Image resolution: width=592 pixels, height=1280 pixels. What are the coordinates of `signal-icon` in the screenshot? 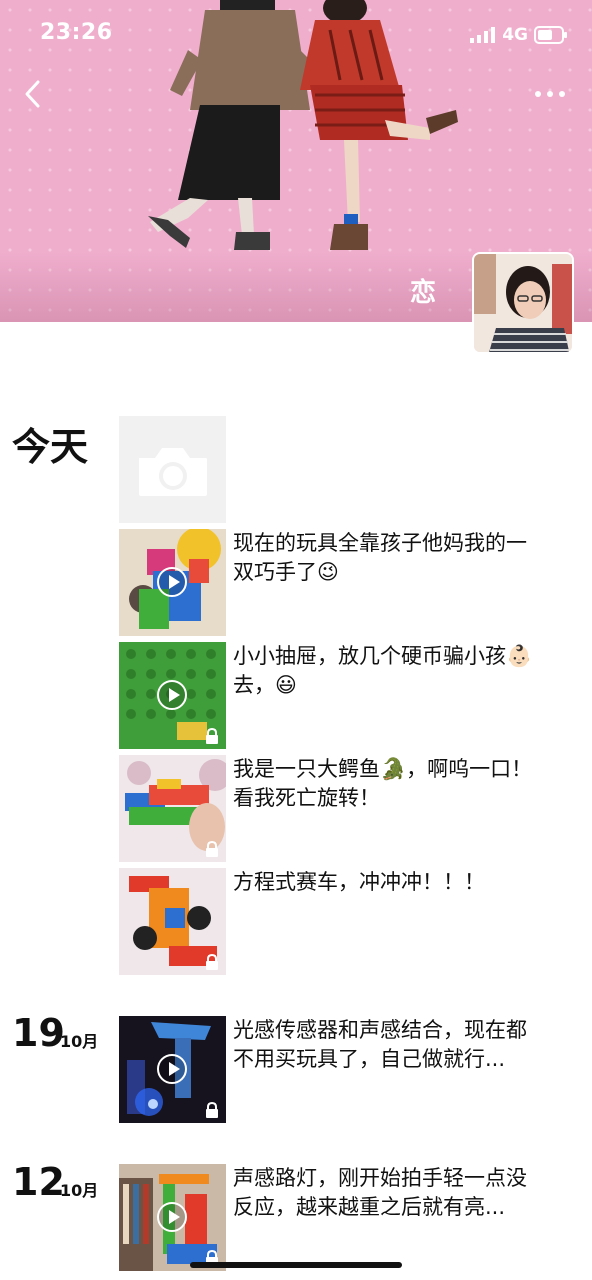 It's located at (483, 35).